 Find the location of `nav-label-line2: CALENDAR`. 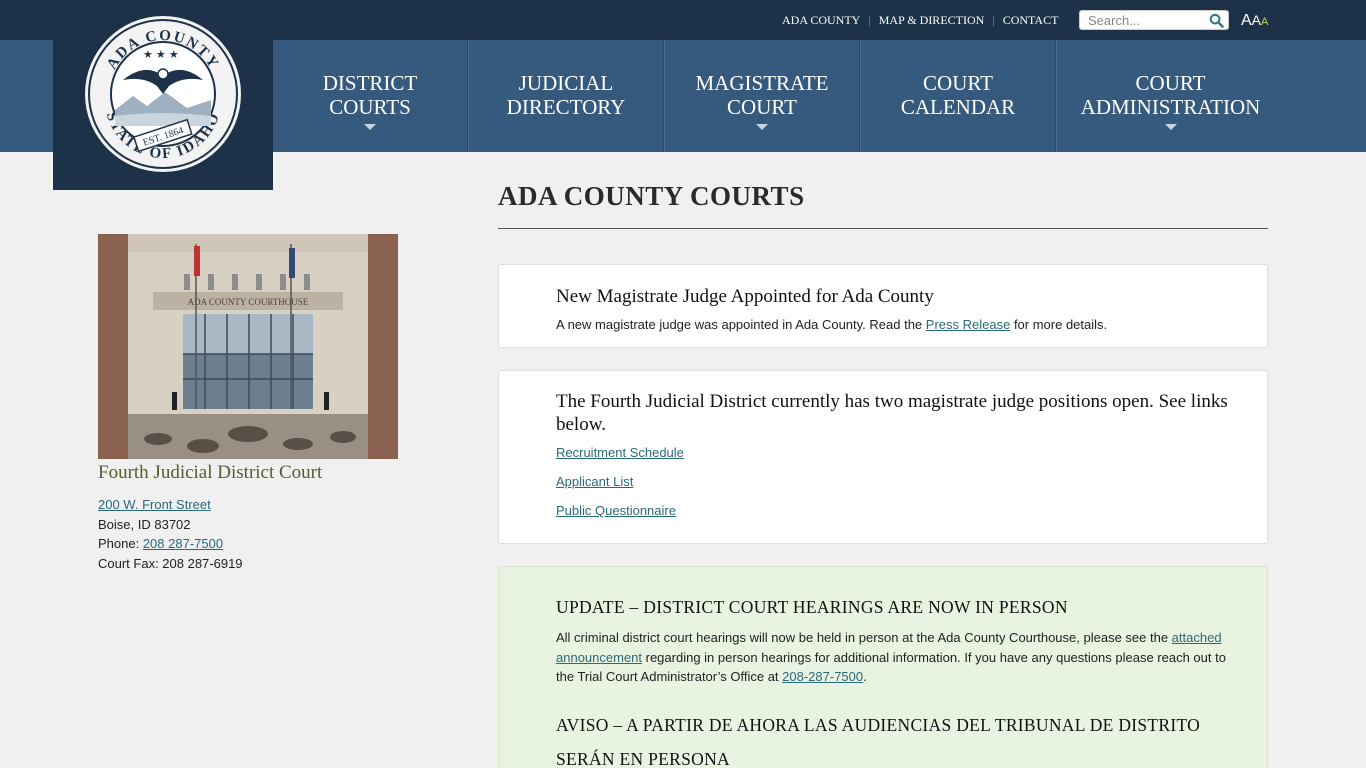

nav-label-line2: CALENDAR is located at coordinates (958, 107).